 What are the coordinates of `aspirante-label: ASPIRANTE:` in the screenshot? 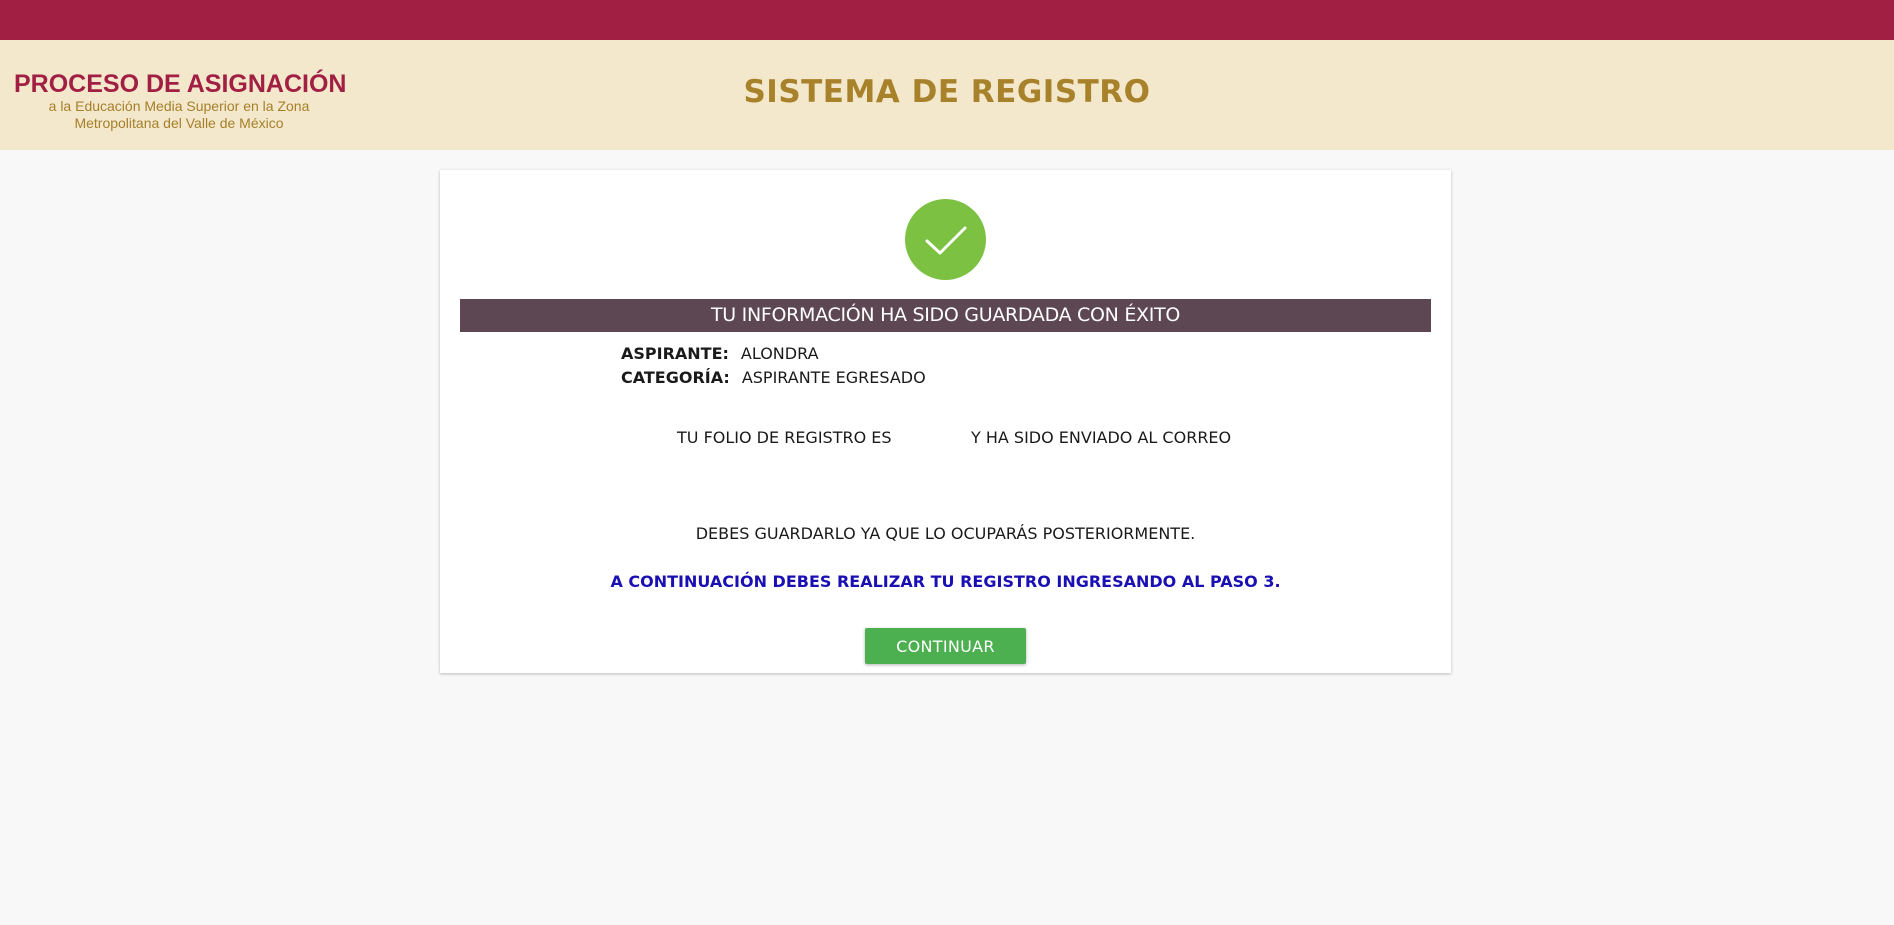 It's located at (675, 353).